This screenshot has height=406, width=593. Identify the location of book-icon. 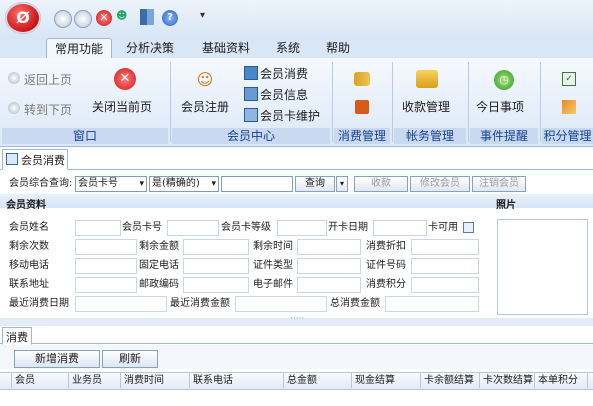
(147, 17).